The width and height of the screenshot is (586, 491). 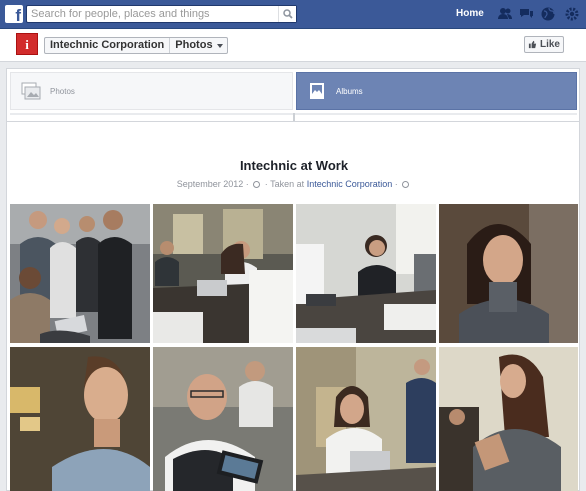 I want to click on album-date: September 2012, so click(x=210, y=184).